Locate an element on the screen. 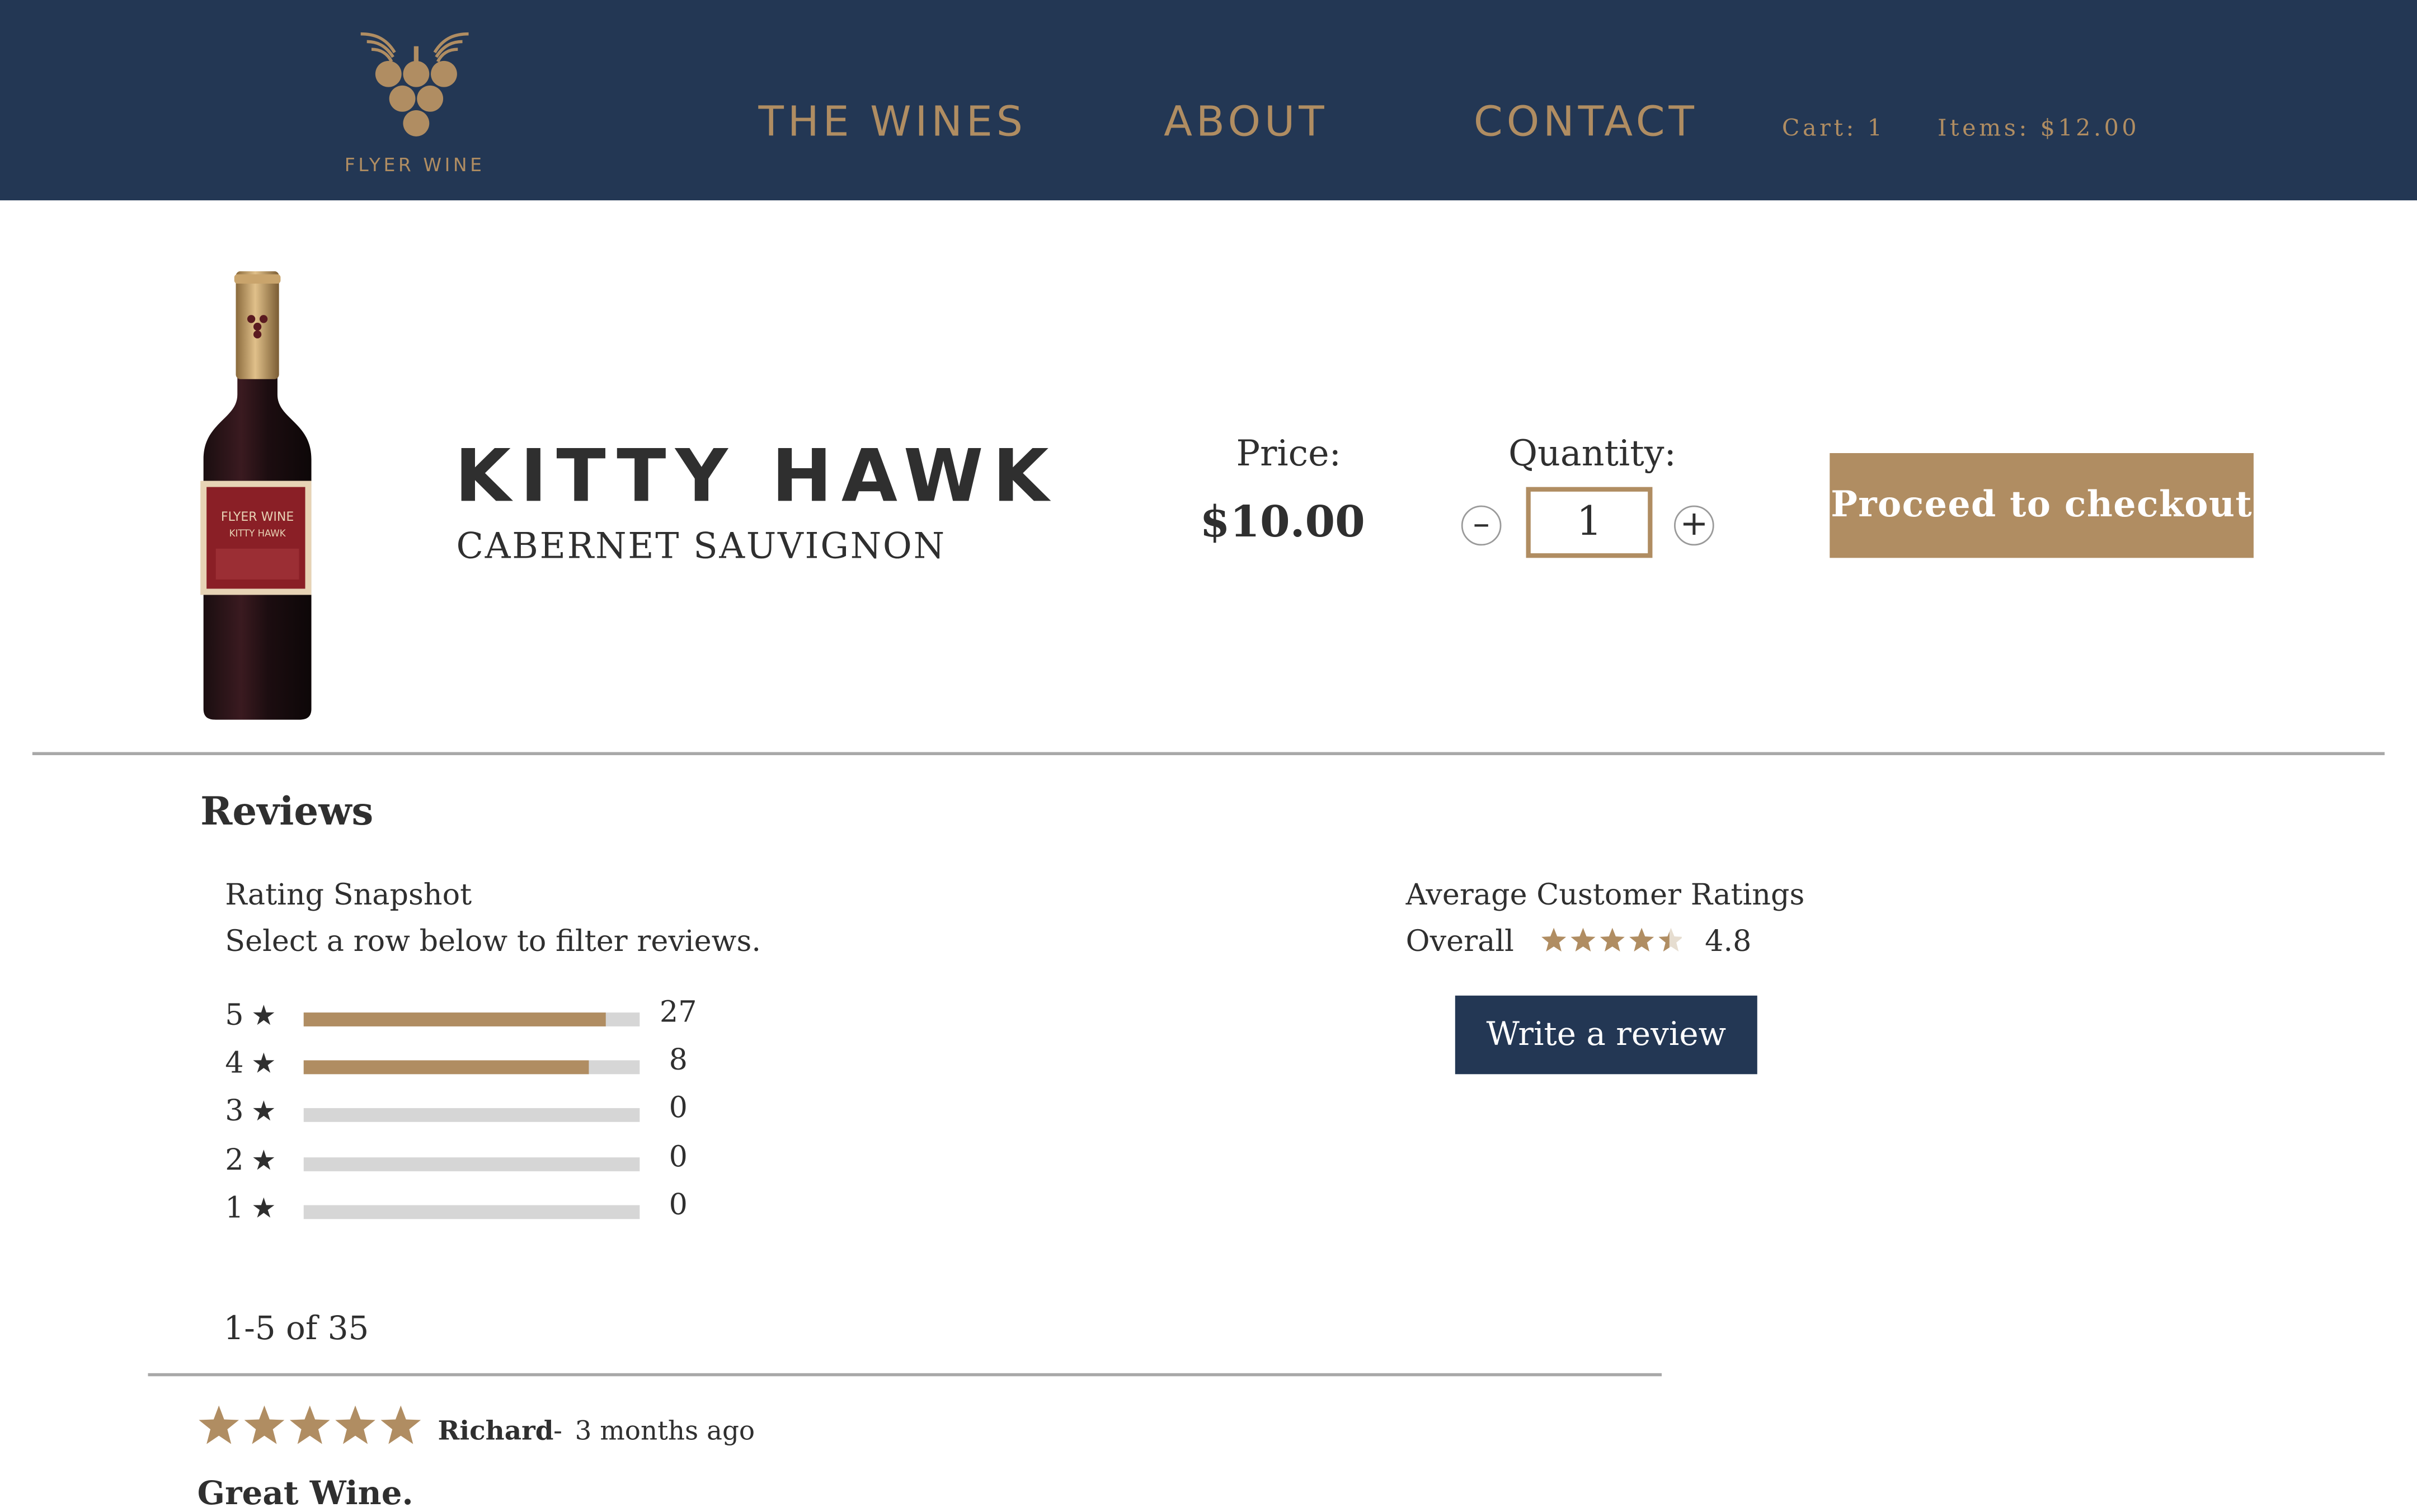 Image resolution: width=2417 pixels, height=1512 pixels. nav-about: ABOUT is located at coordinates (1246, 122).